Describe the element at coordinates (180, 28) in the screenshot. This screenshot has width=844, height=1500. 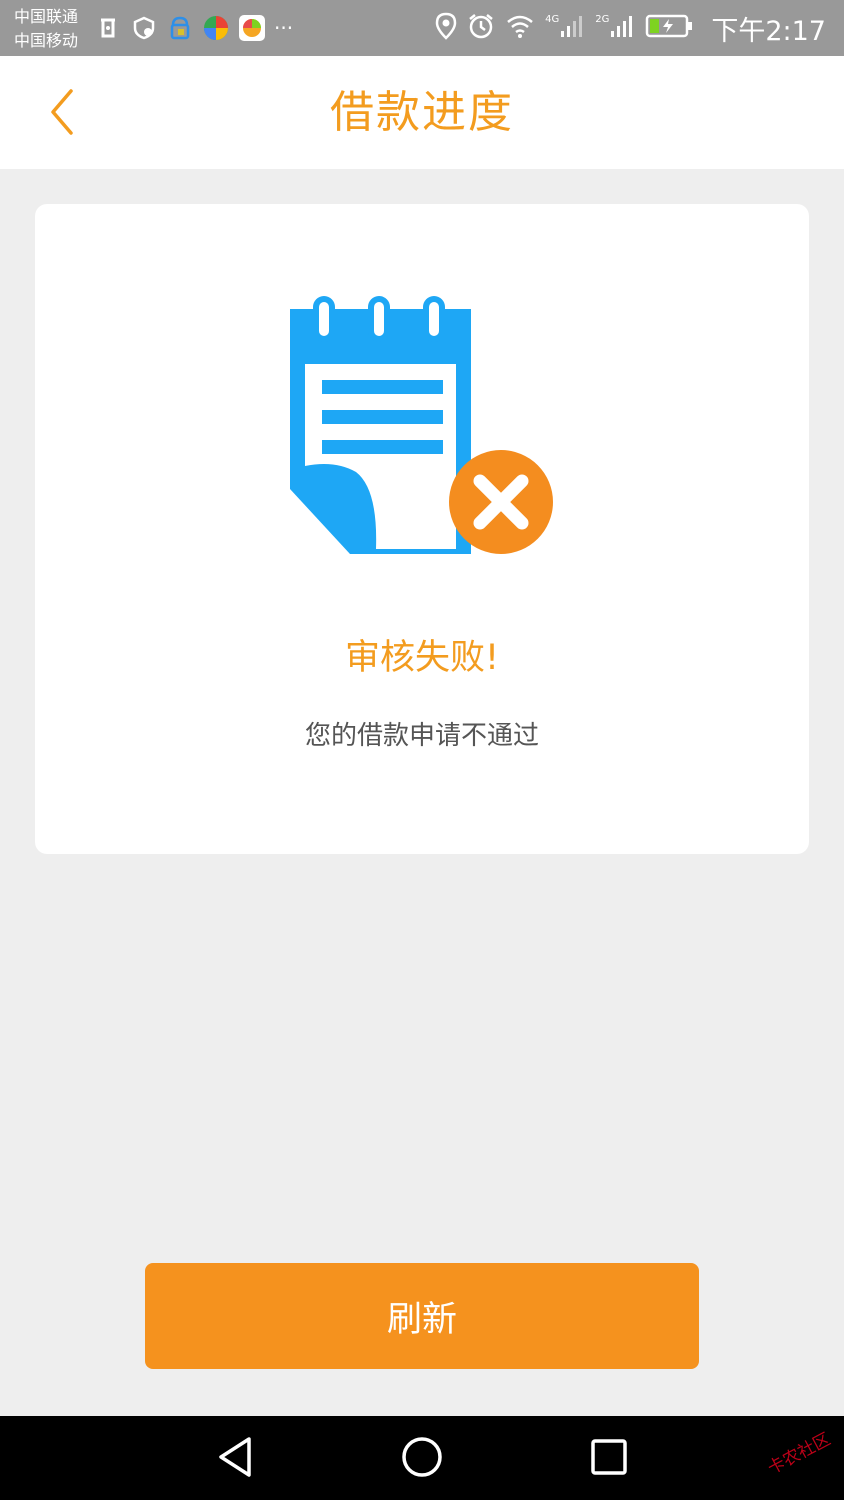
I see `bag-icon` at that location.